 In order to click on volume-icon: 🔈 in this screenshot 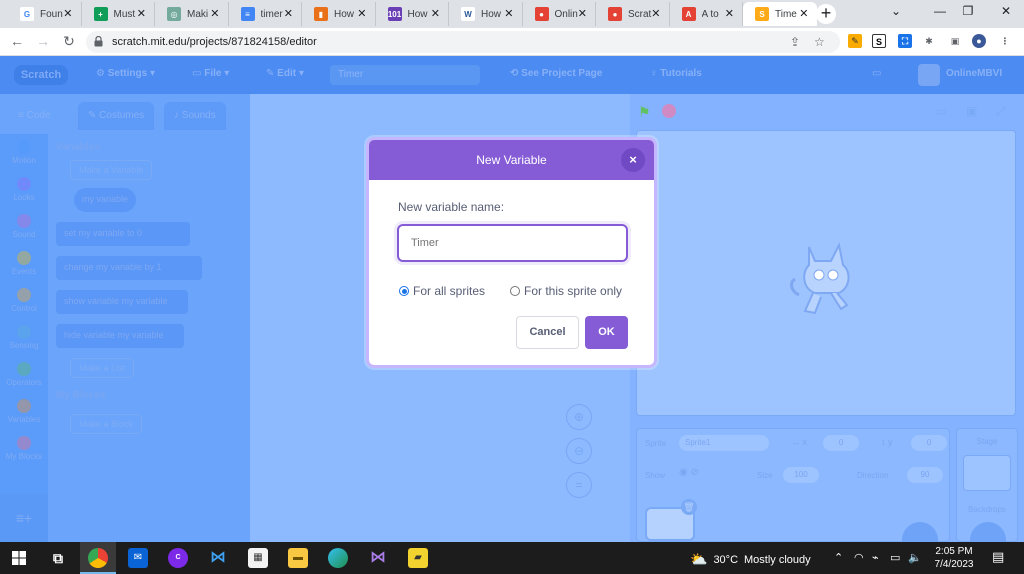, I will do `click(915, 557)`.